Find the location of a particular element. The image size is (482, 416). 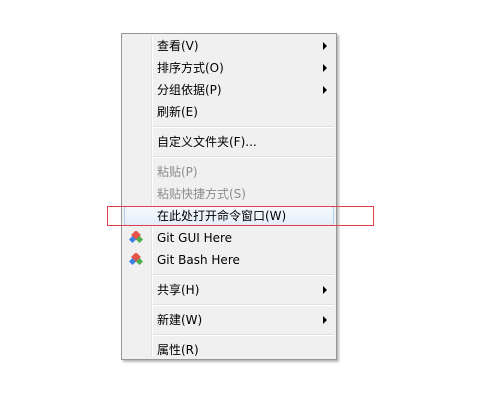

menu-item-label: Git Bash Here is located at coordinates (198, 260).